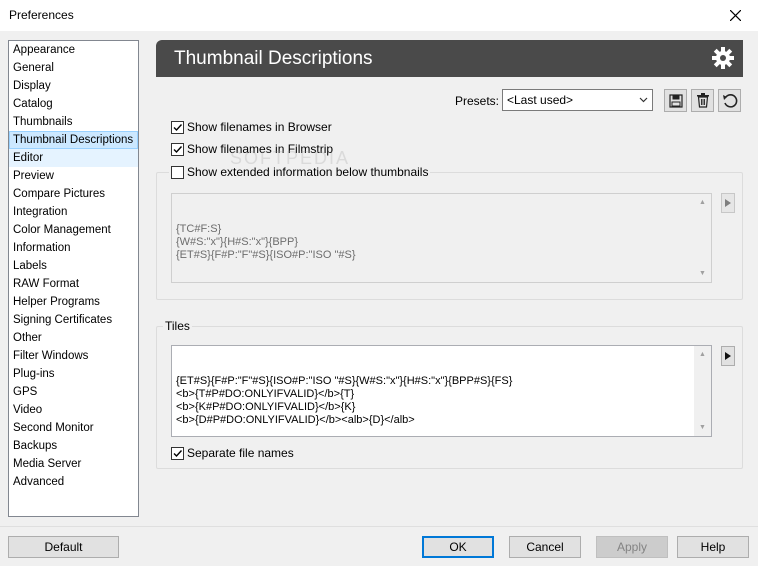 The image size is (758, 566). I want to click on sidebar-item-preview: Preview, so click(73, 176).